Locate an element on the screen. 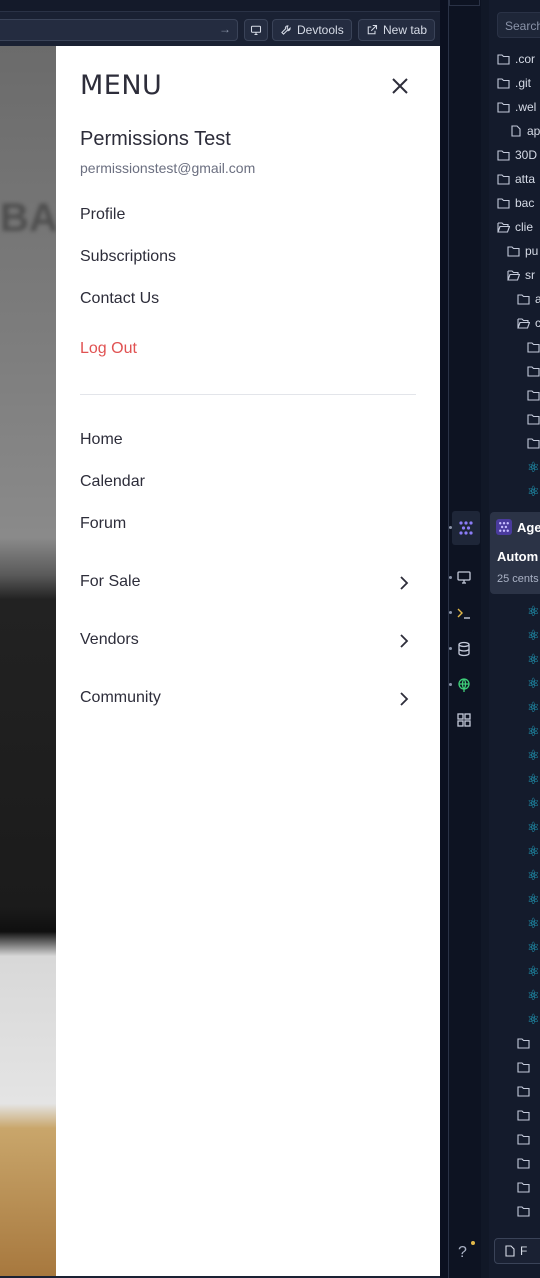  tree-item: ap is located at coordinates (524, 131).